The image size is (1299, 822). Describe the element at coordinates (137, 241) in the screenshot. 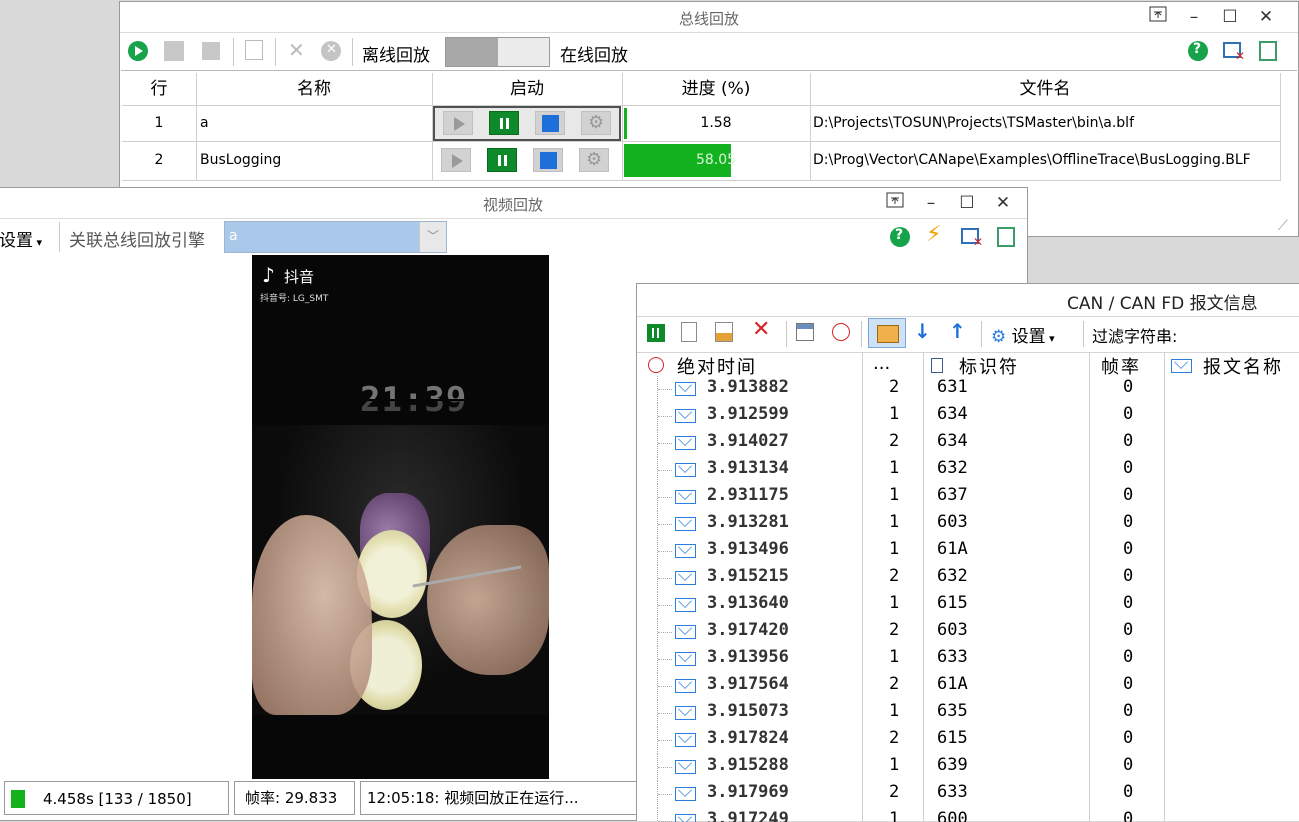

I see `link-engine-label: 关联总线回放引擎` at that location.